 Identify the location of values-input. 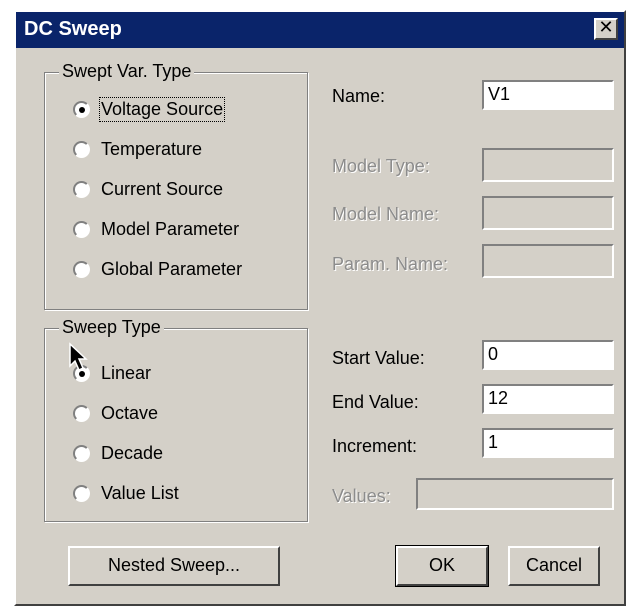
(515, 494).